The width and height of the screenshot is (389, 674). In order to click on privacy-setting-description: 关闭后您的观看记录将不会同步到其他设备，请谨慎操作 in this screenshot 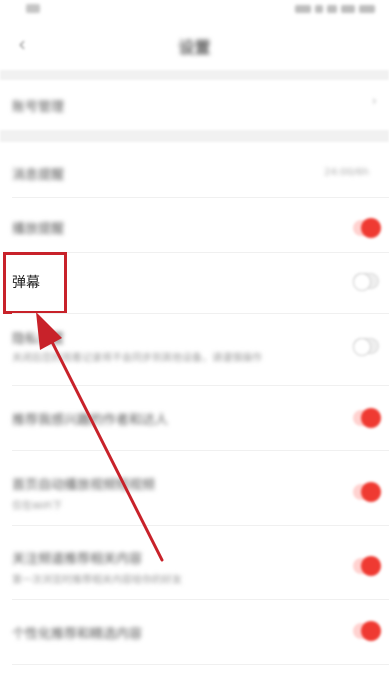, I will do `click(137, 358)`.